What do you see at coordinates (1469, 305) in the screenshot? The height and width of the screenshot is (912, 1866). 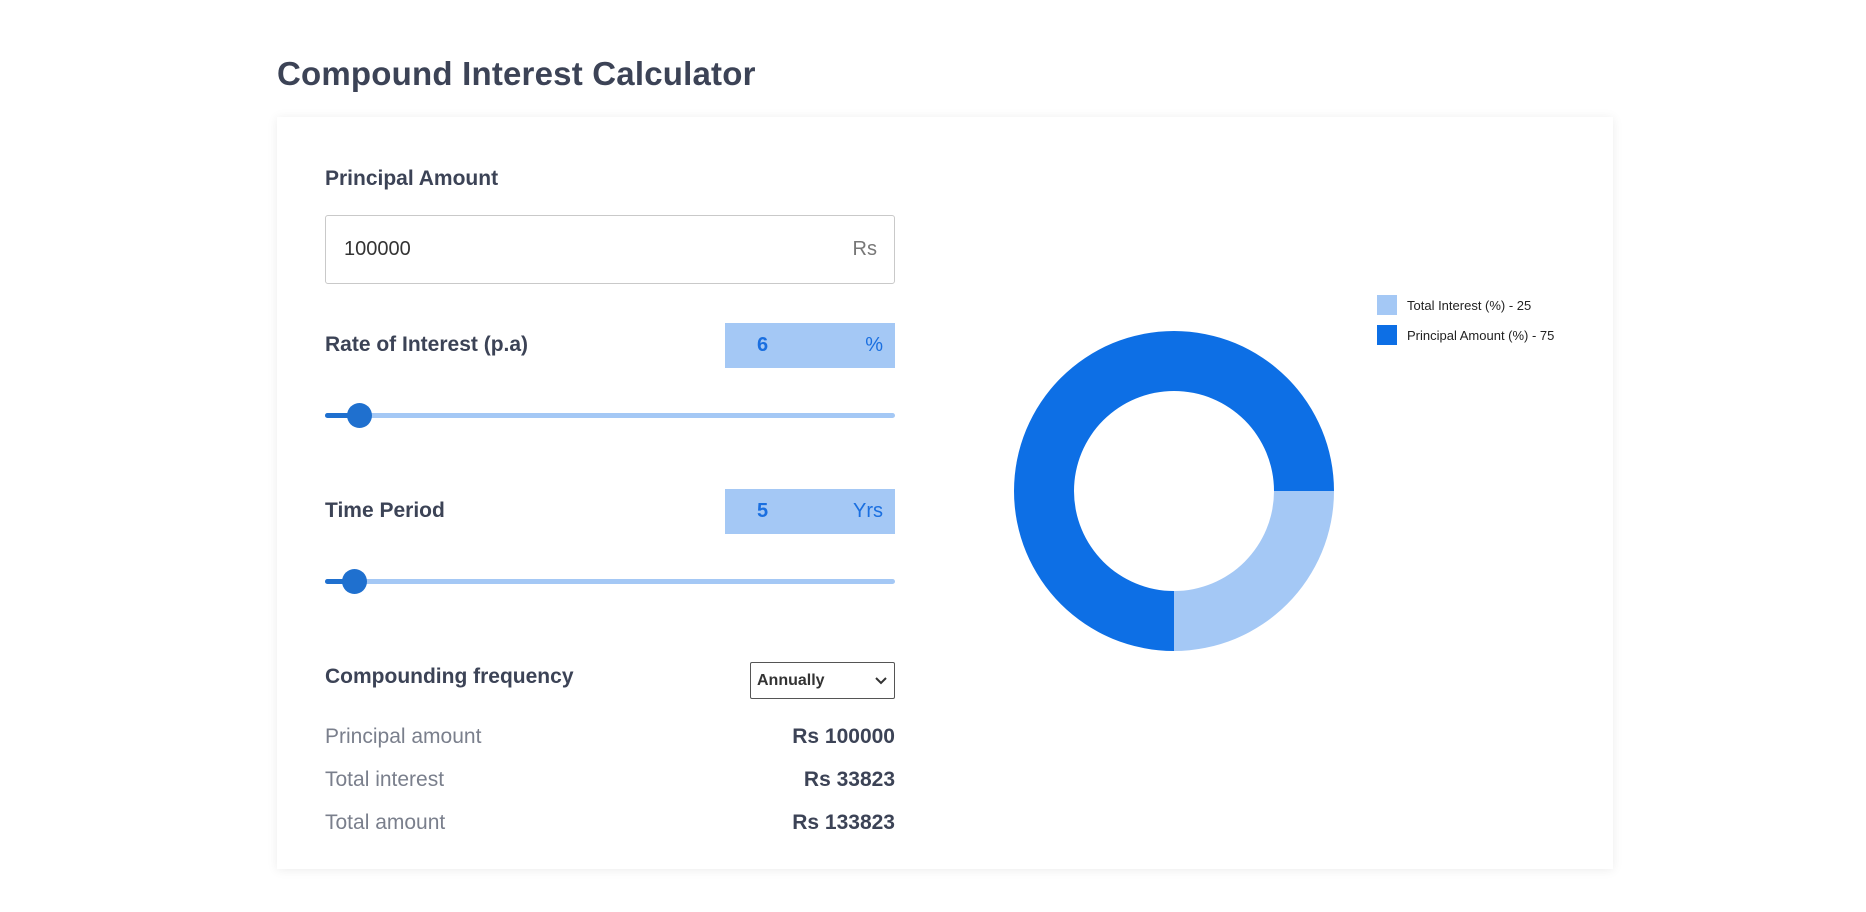 I see `legend-label: Total Interest (%) - 25` at bounding box center [1469, 305].